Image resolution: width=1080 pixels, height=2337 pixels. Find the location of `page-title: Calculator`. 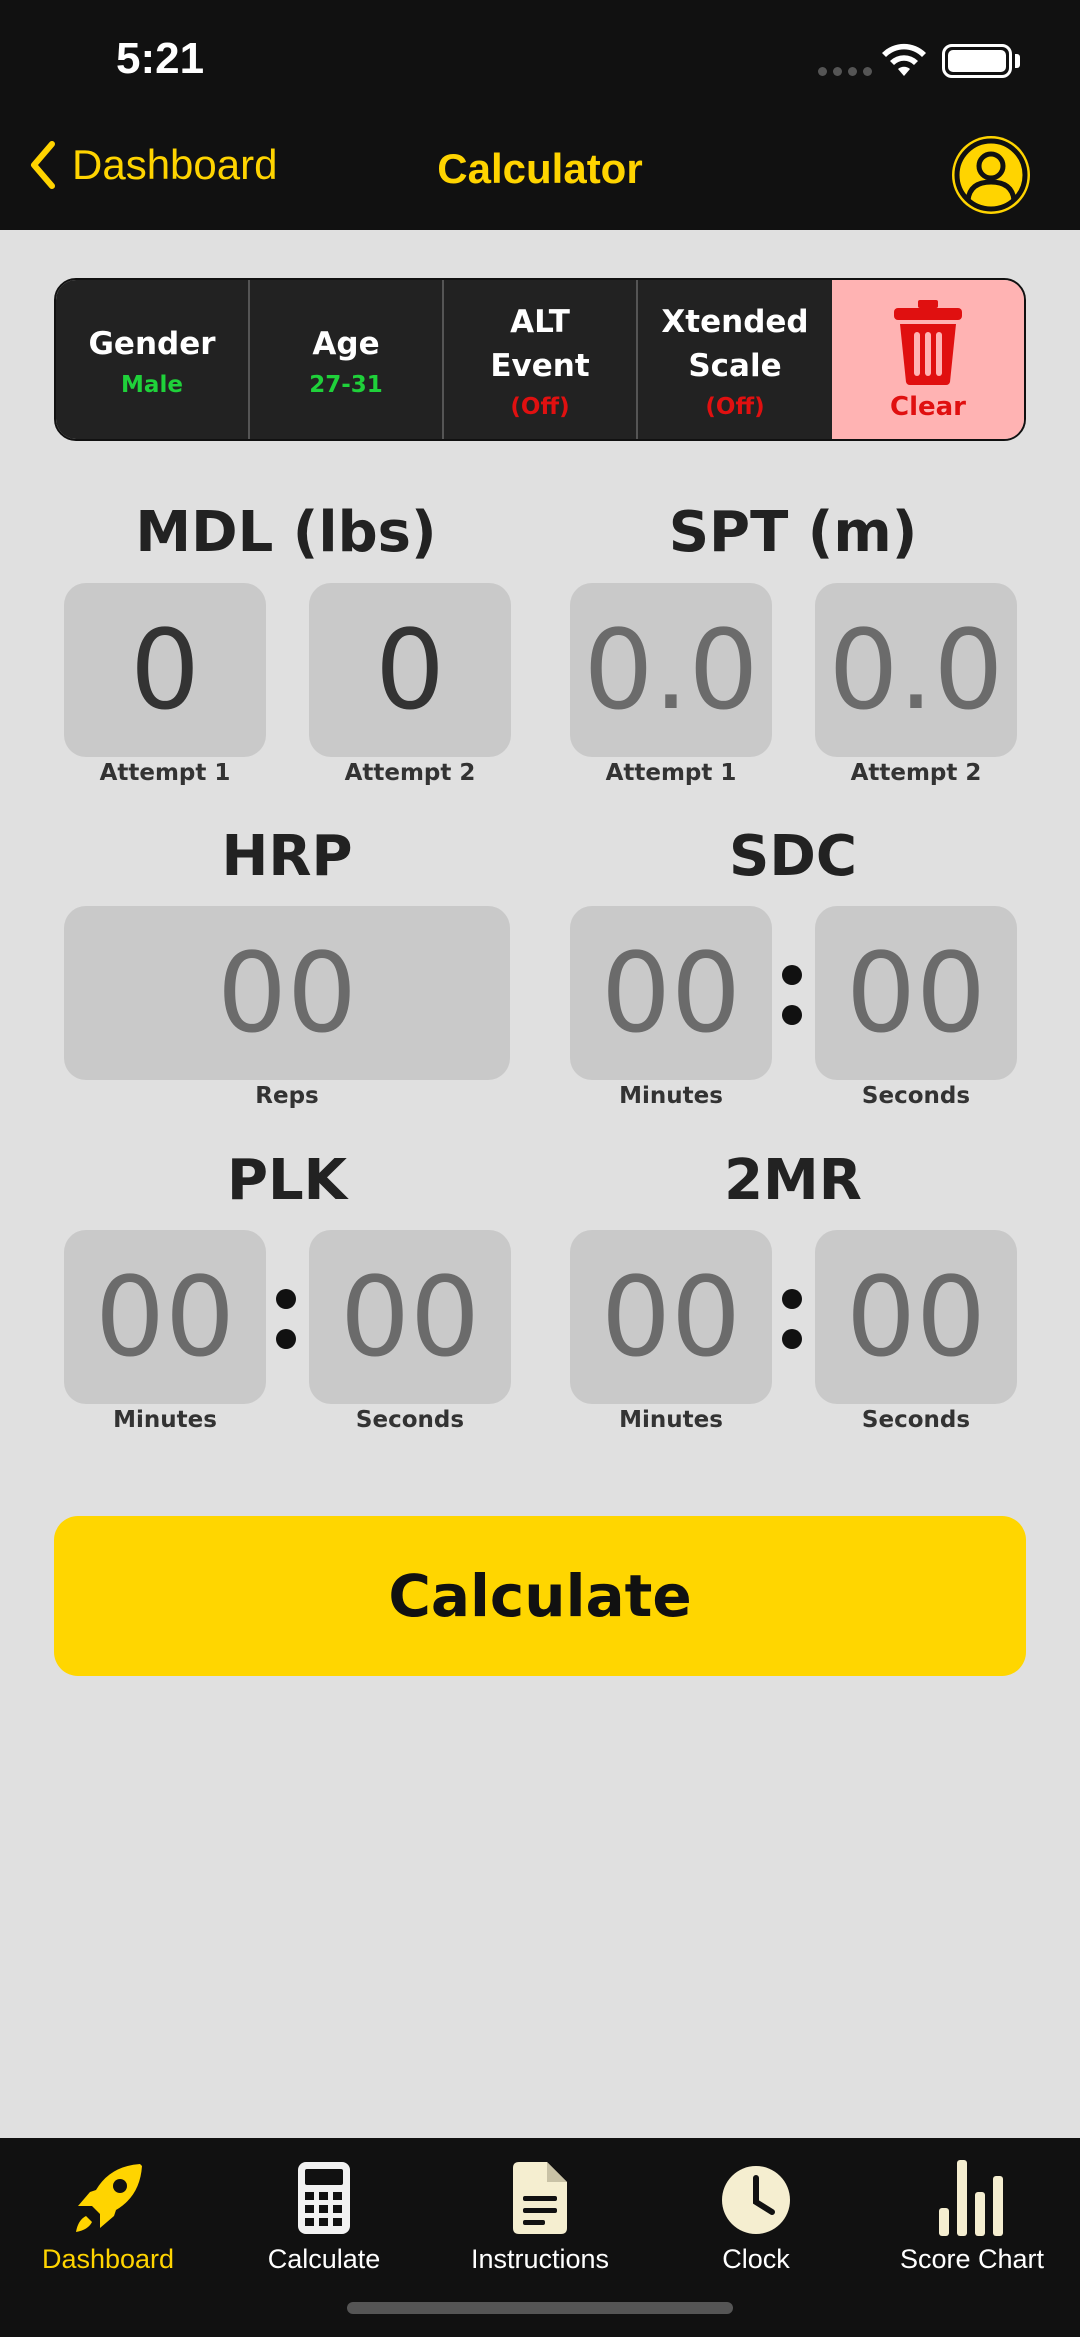

page-title: Calculator is located at coordinates (540, 168).